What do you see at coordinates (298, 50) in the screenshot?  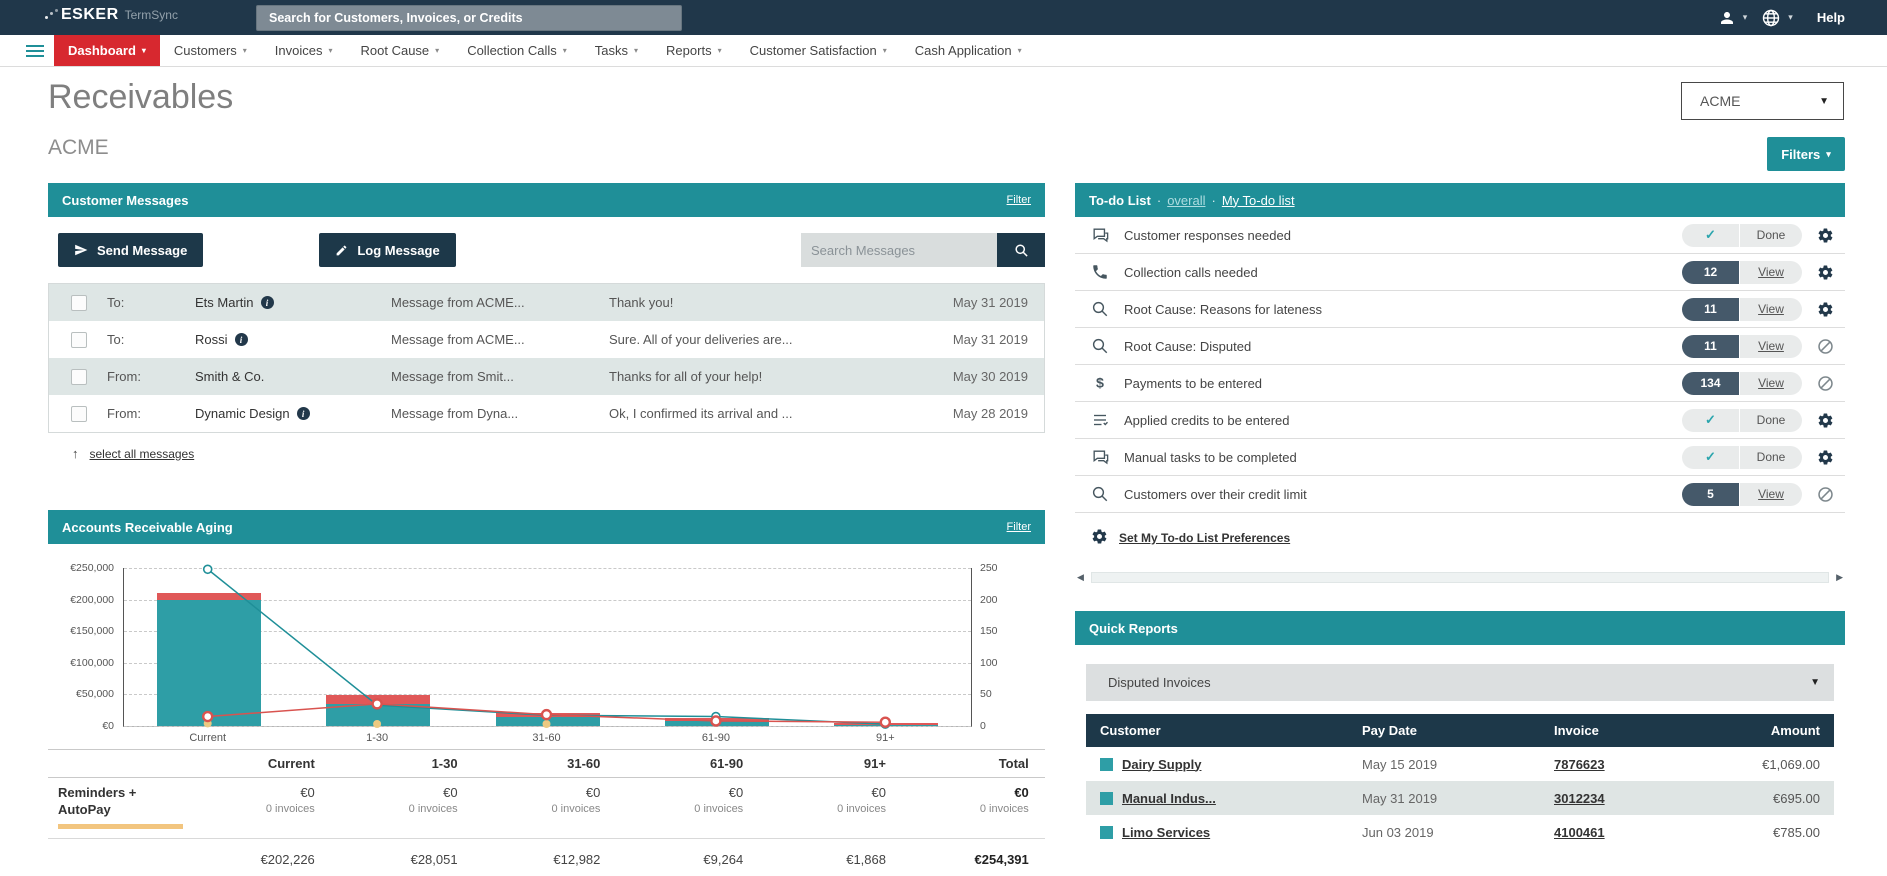 I see `nav-item-label: Invoices` at bounding box center [298, 50].